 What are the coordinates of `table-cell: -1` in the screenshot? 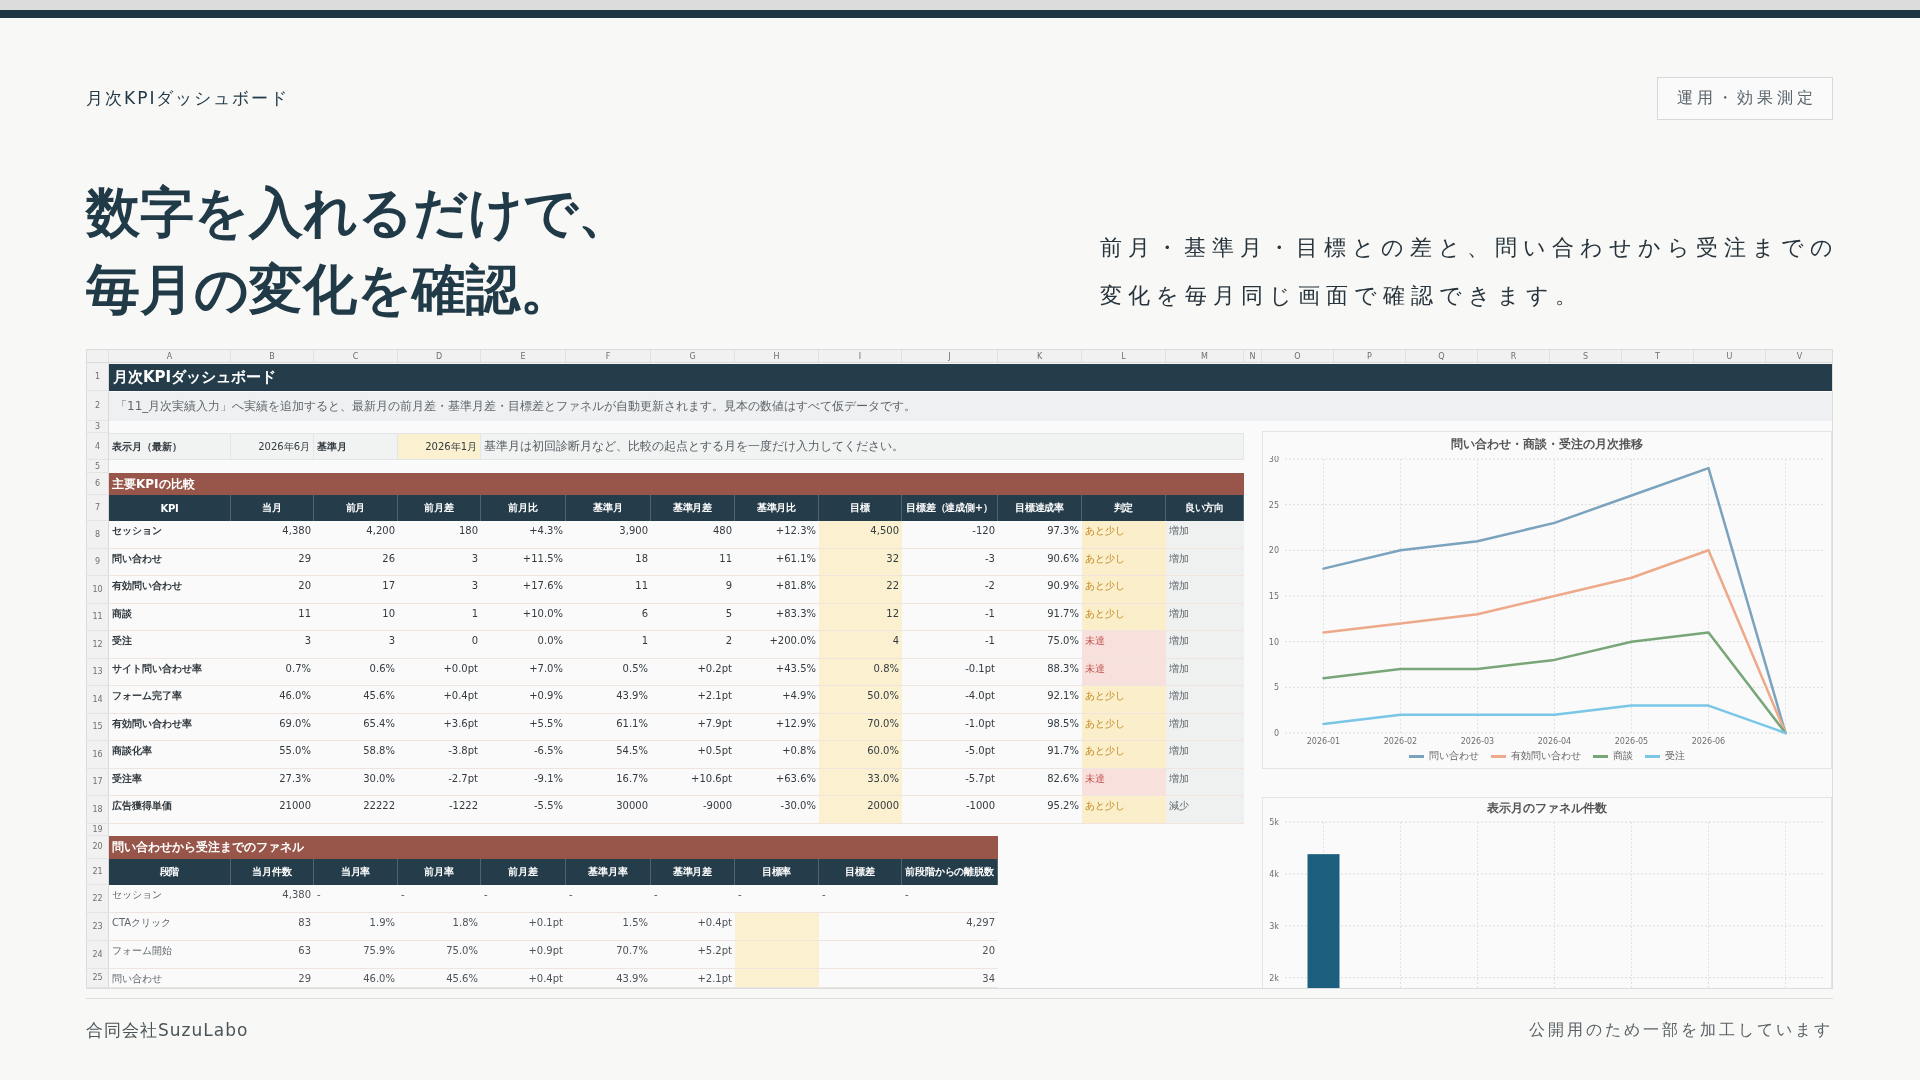 It's located at (950, 645).